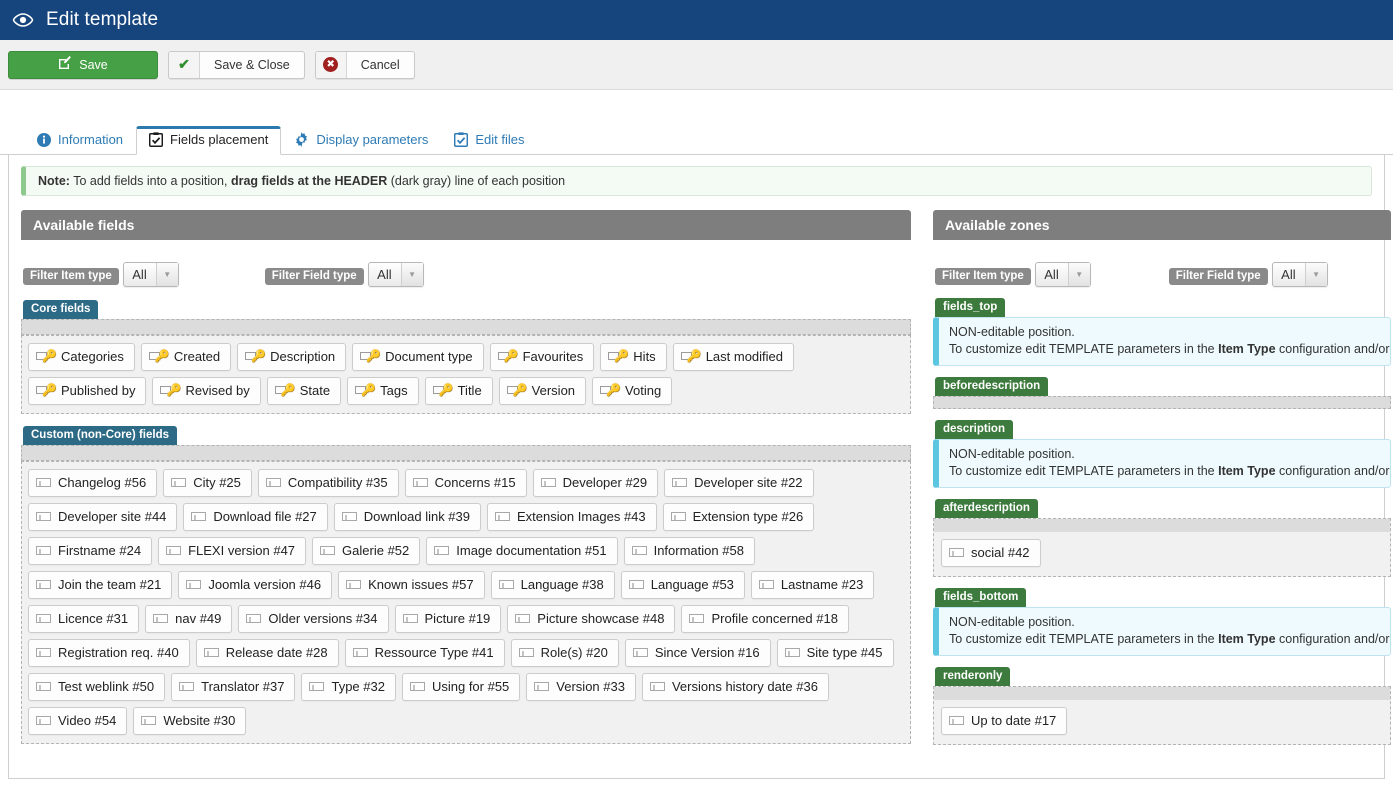 This screenshot has width=1393, height=804. I want to click on field-chip: Role(s) #20, so click(564, 653).